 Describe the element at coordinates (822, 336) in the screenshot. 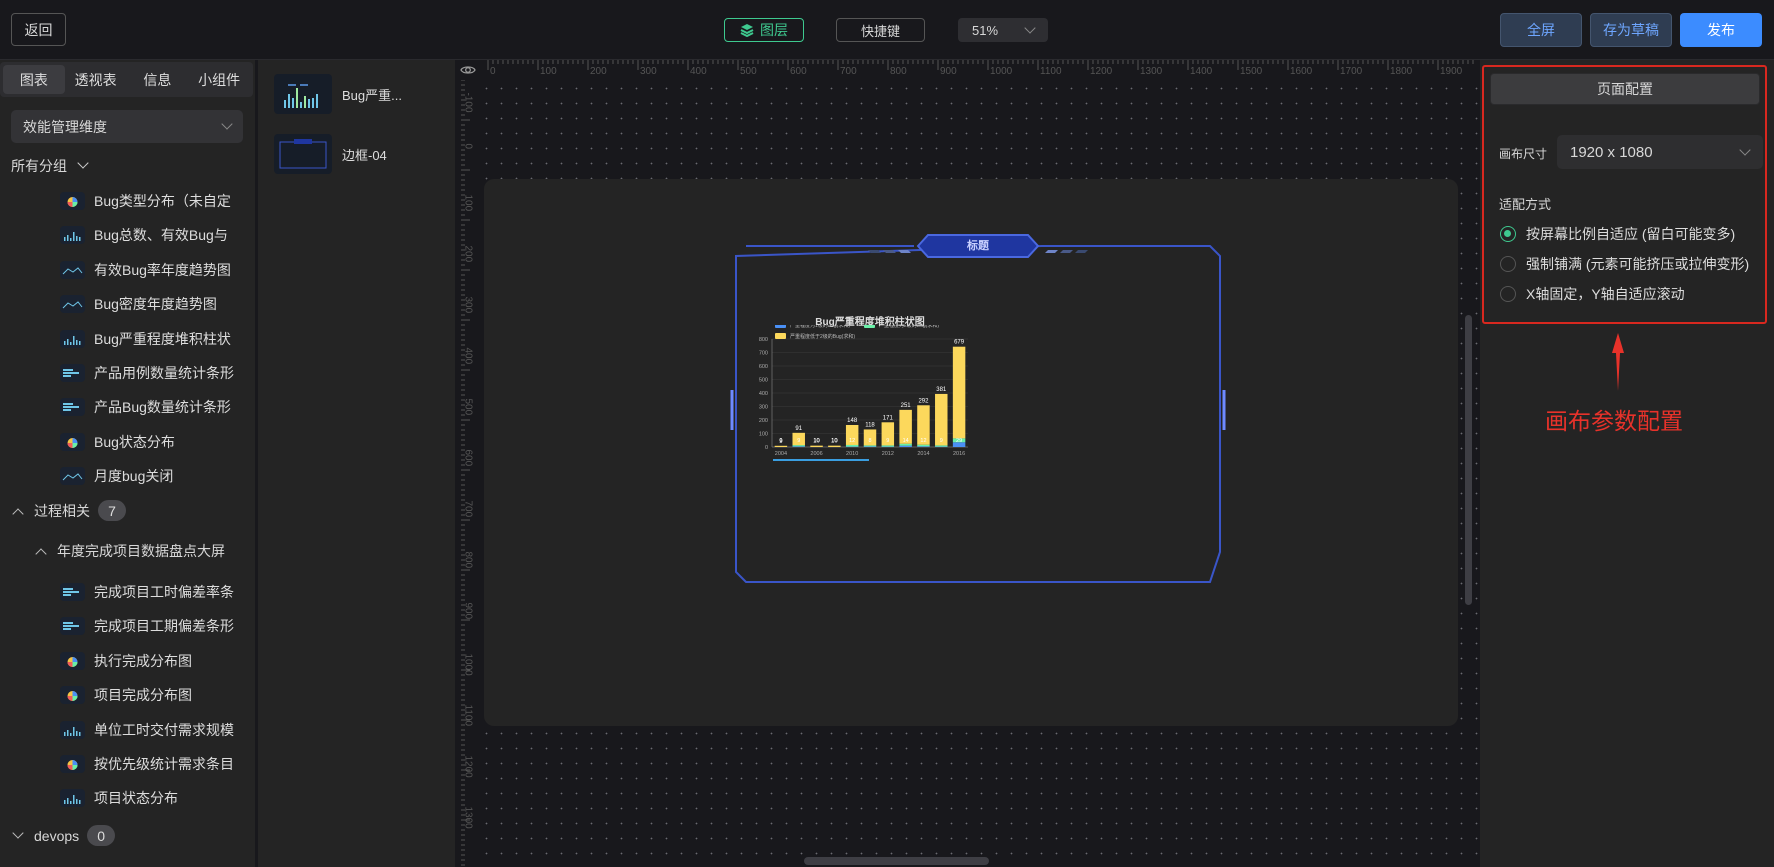

I see `legend-label: 严重程度低于2级的Bug(求和)` at that location.